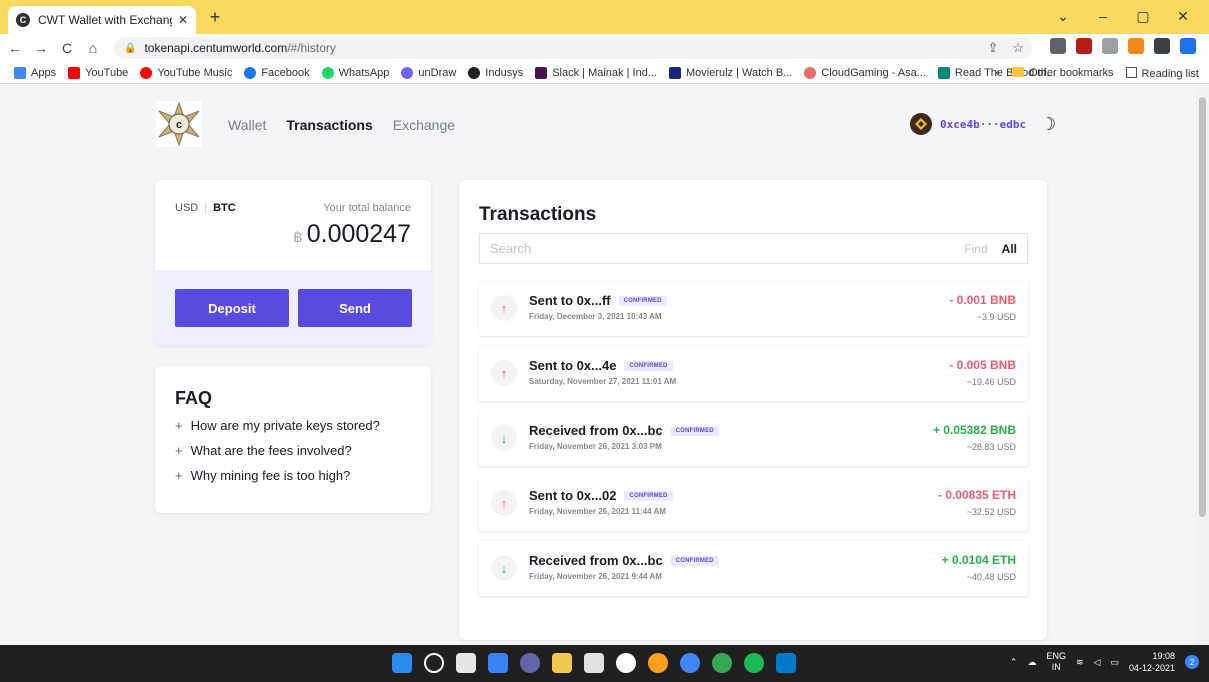  What do you see at coordinates (215, 17) in the screenshot?
I see `new-tab-button: +` at bounding box center [215, 17].